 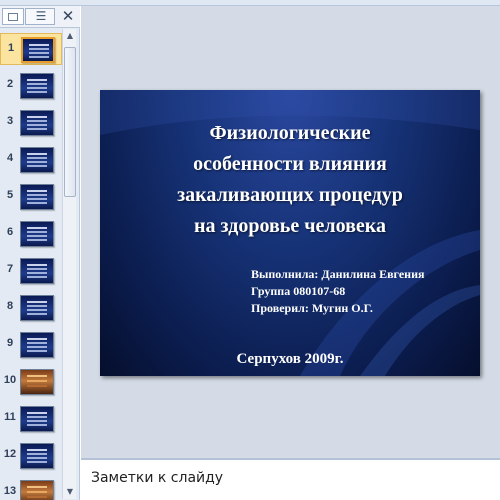 What do you see at coordinates (290, 164) in the screenshot?
I see `title-line: особенности влияния` at bounding box center [290, 164].